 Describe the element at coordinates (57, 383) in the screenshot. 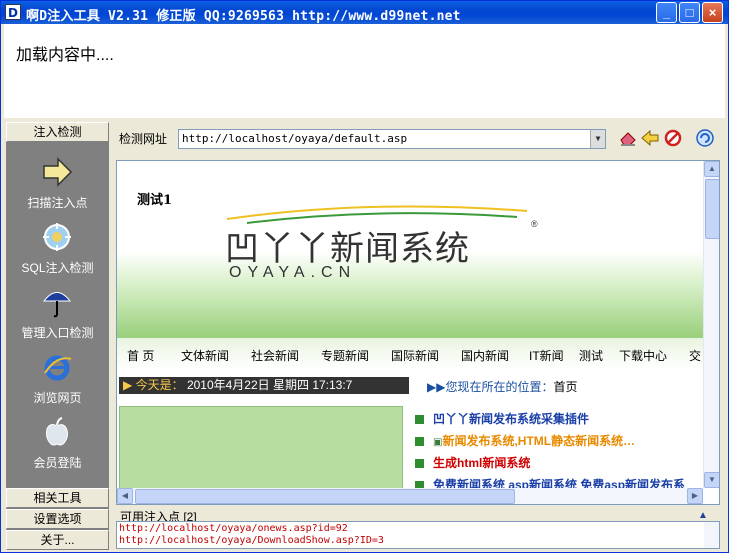

I see `sidebar-item-browse: 浏览网页` at that location.